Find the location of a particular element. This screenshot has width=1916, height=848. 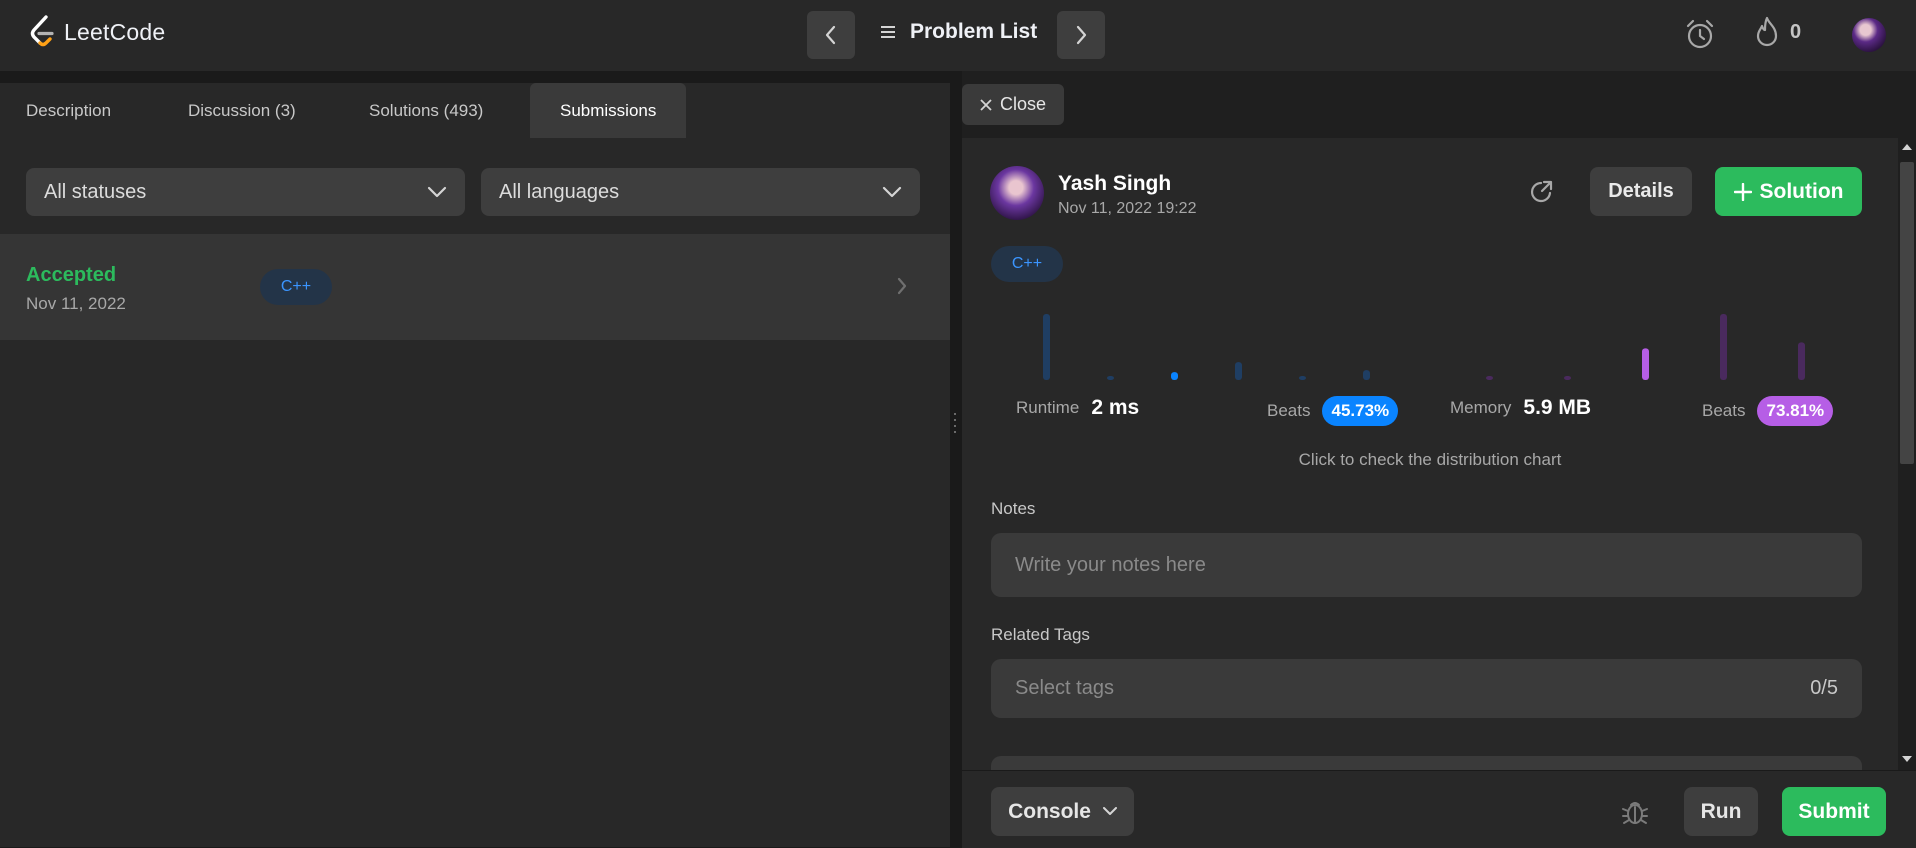

close-detail-button: Close is located at coordinates (1013, 104).